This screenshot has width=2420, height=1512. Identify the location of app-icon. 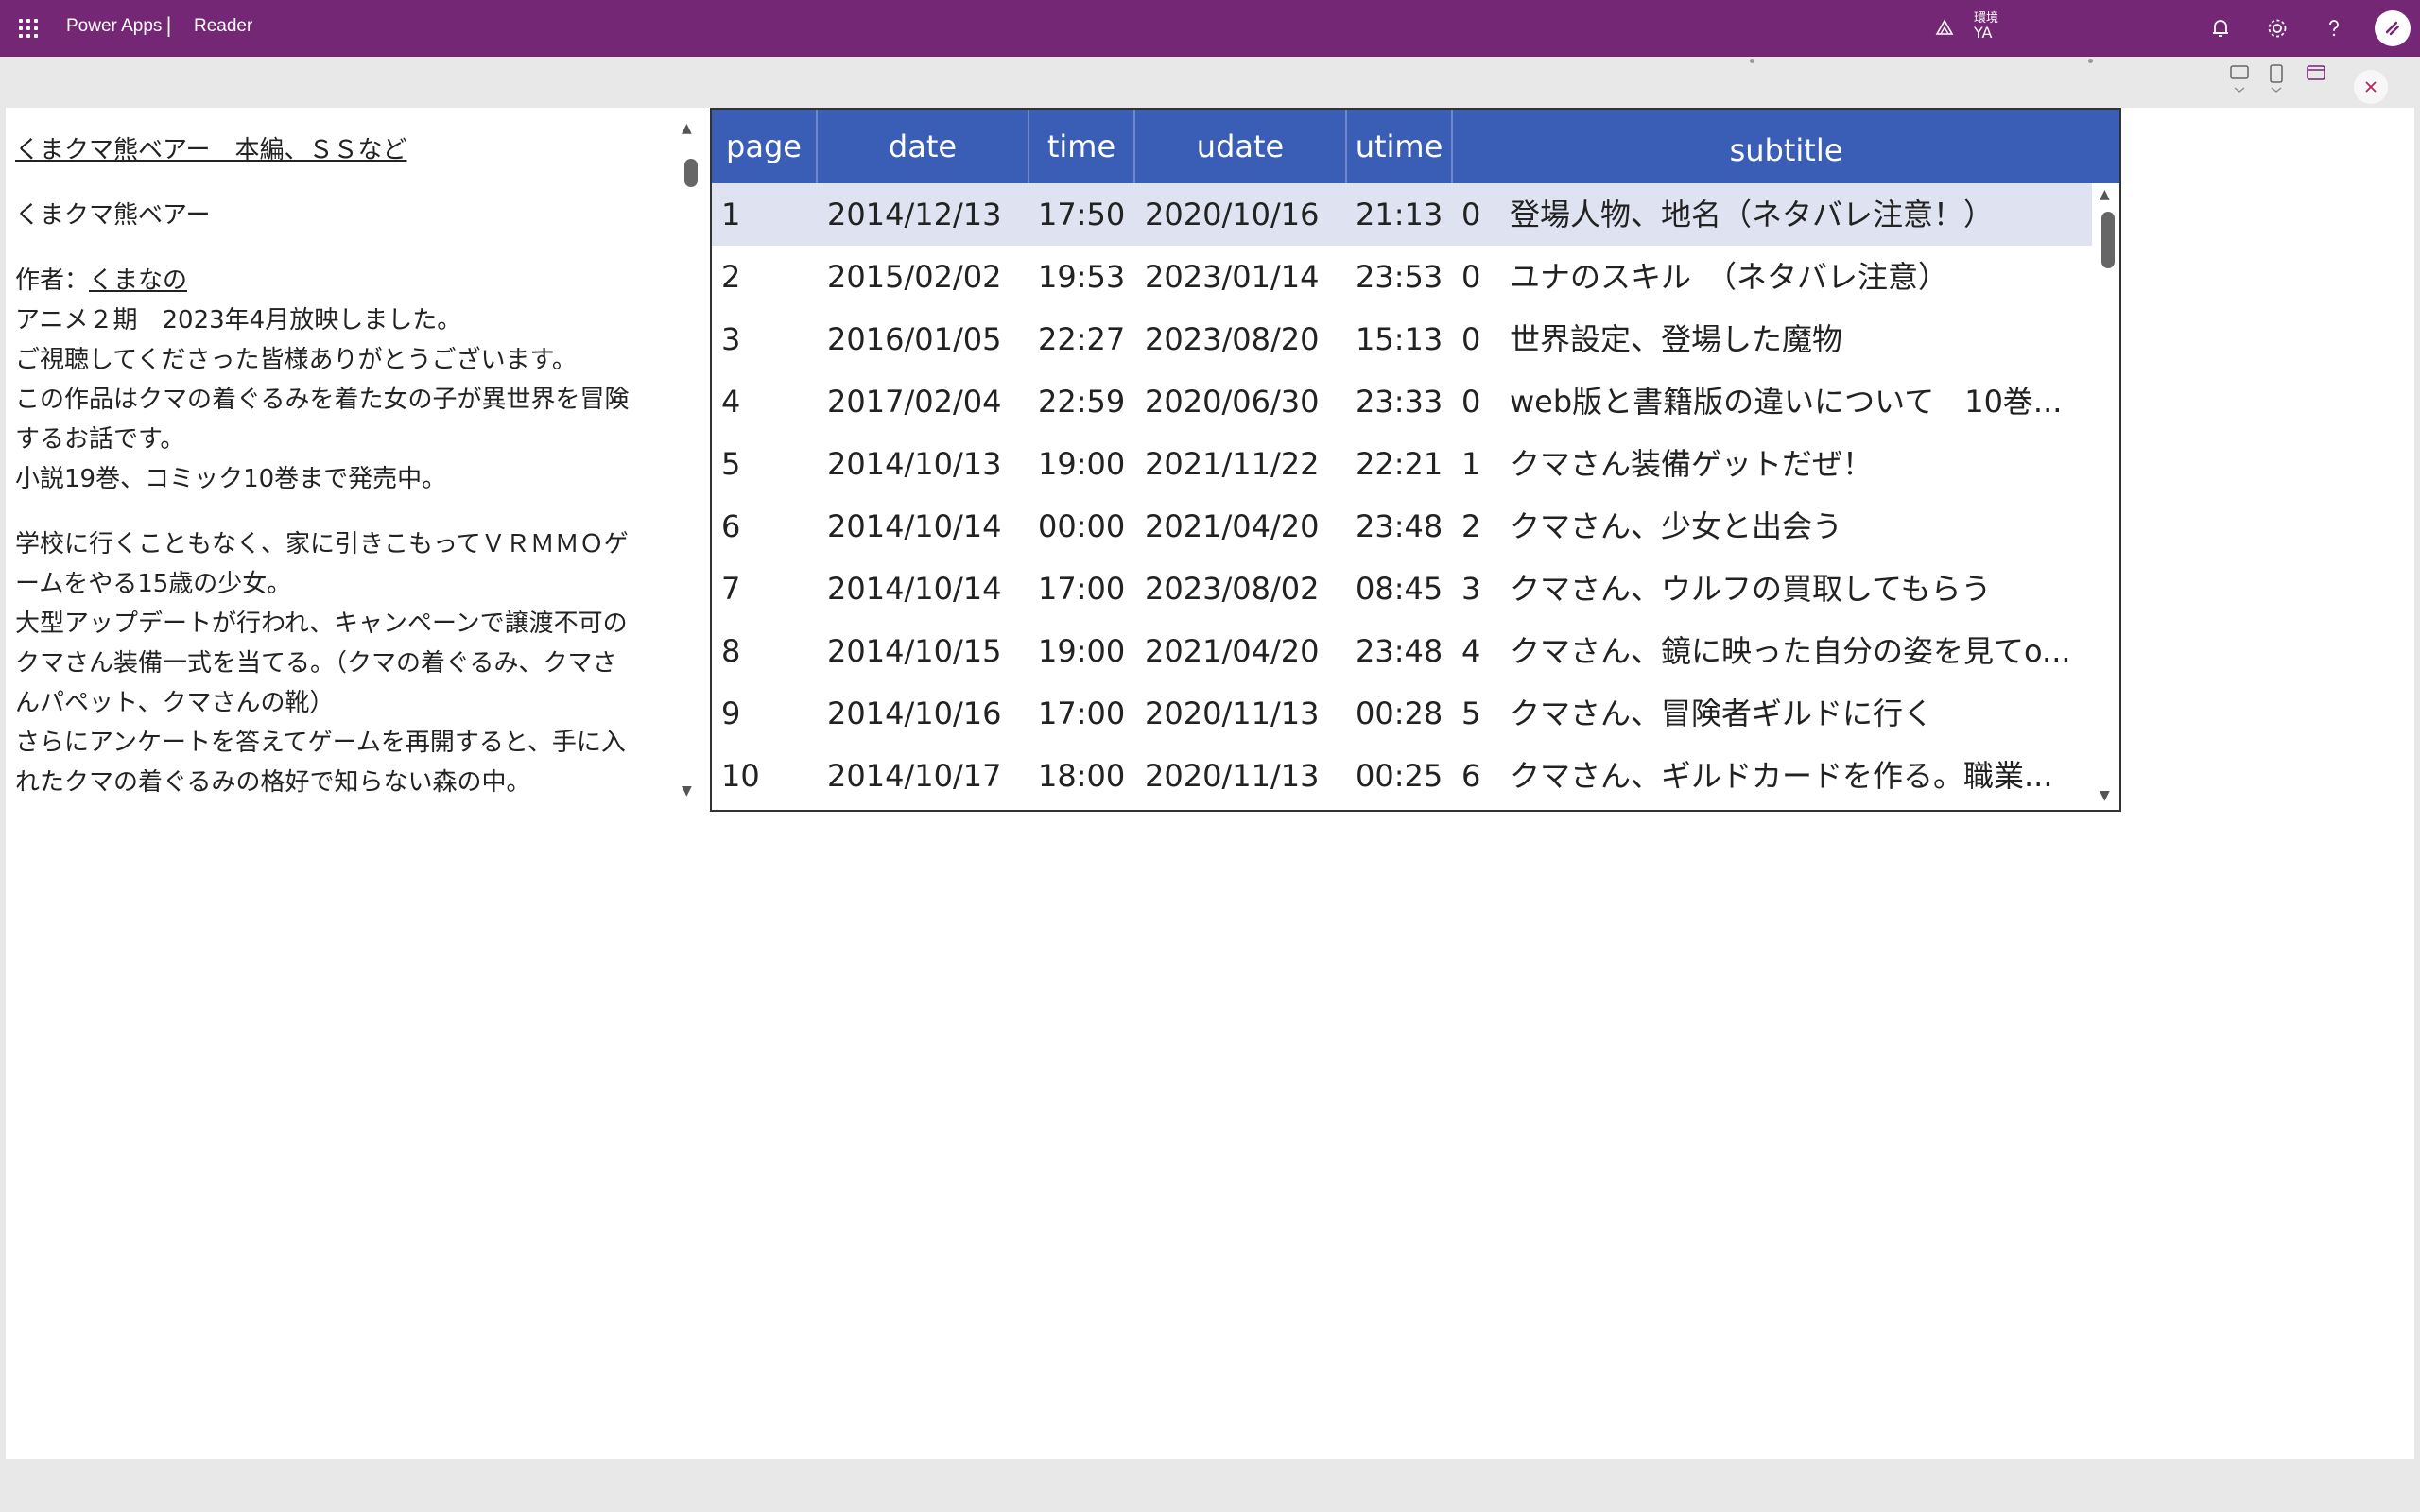
(2316, 79).